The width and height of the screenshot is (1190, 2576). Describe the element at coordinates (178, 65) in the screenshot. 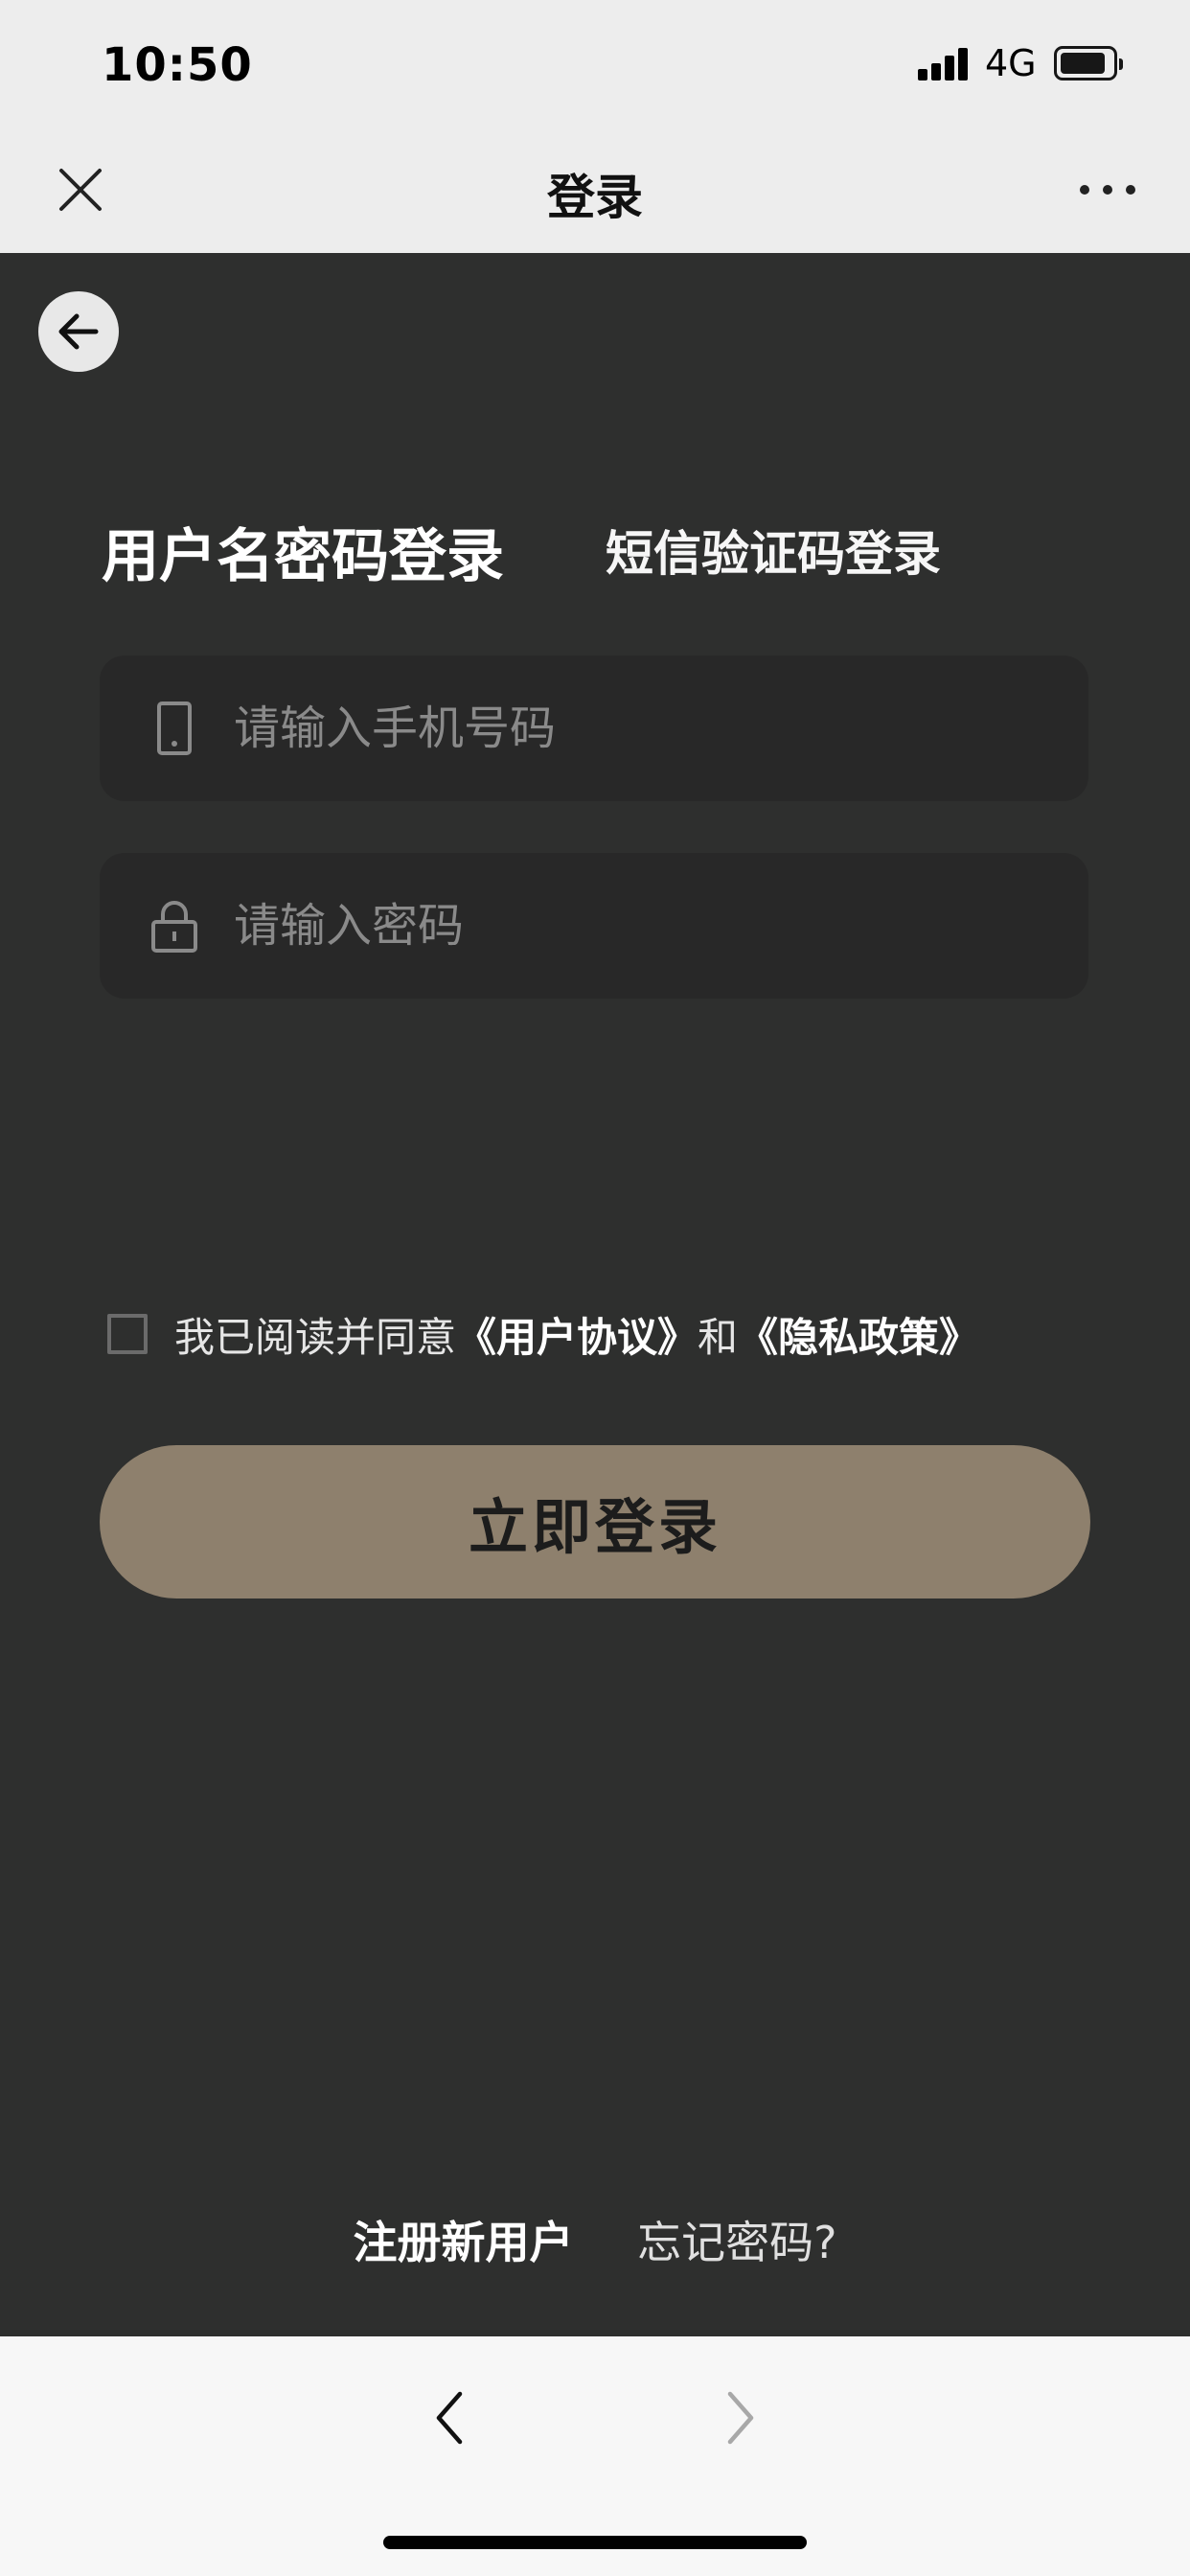

I see `status-time: 10:50` at that location.